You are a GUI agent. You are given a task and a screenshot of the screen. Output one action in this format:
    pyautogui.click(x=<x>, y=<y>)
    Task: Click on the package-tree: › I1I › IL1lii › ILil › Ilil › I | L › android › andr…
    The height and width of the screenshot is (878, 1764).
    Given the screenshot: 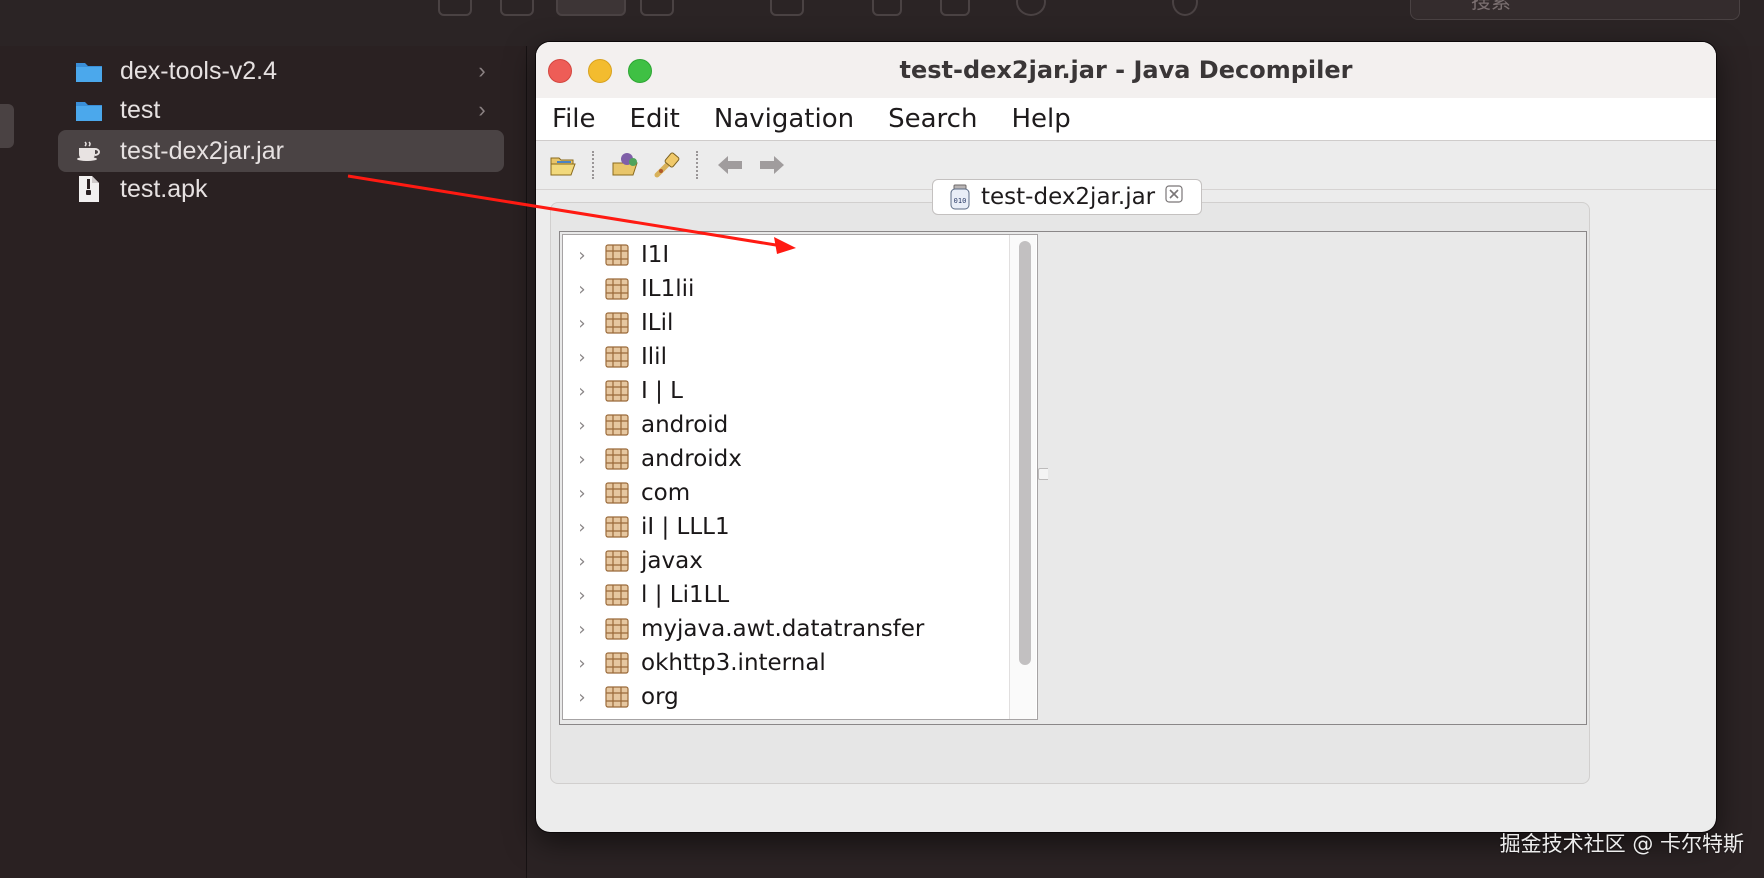 What is the action you would take?
    pyautogui.click(x=800, y=477)
    